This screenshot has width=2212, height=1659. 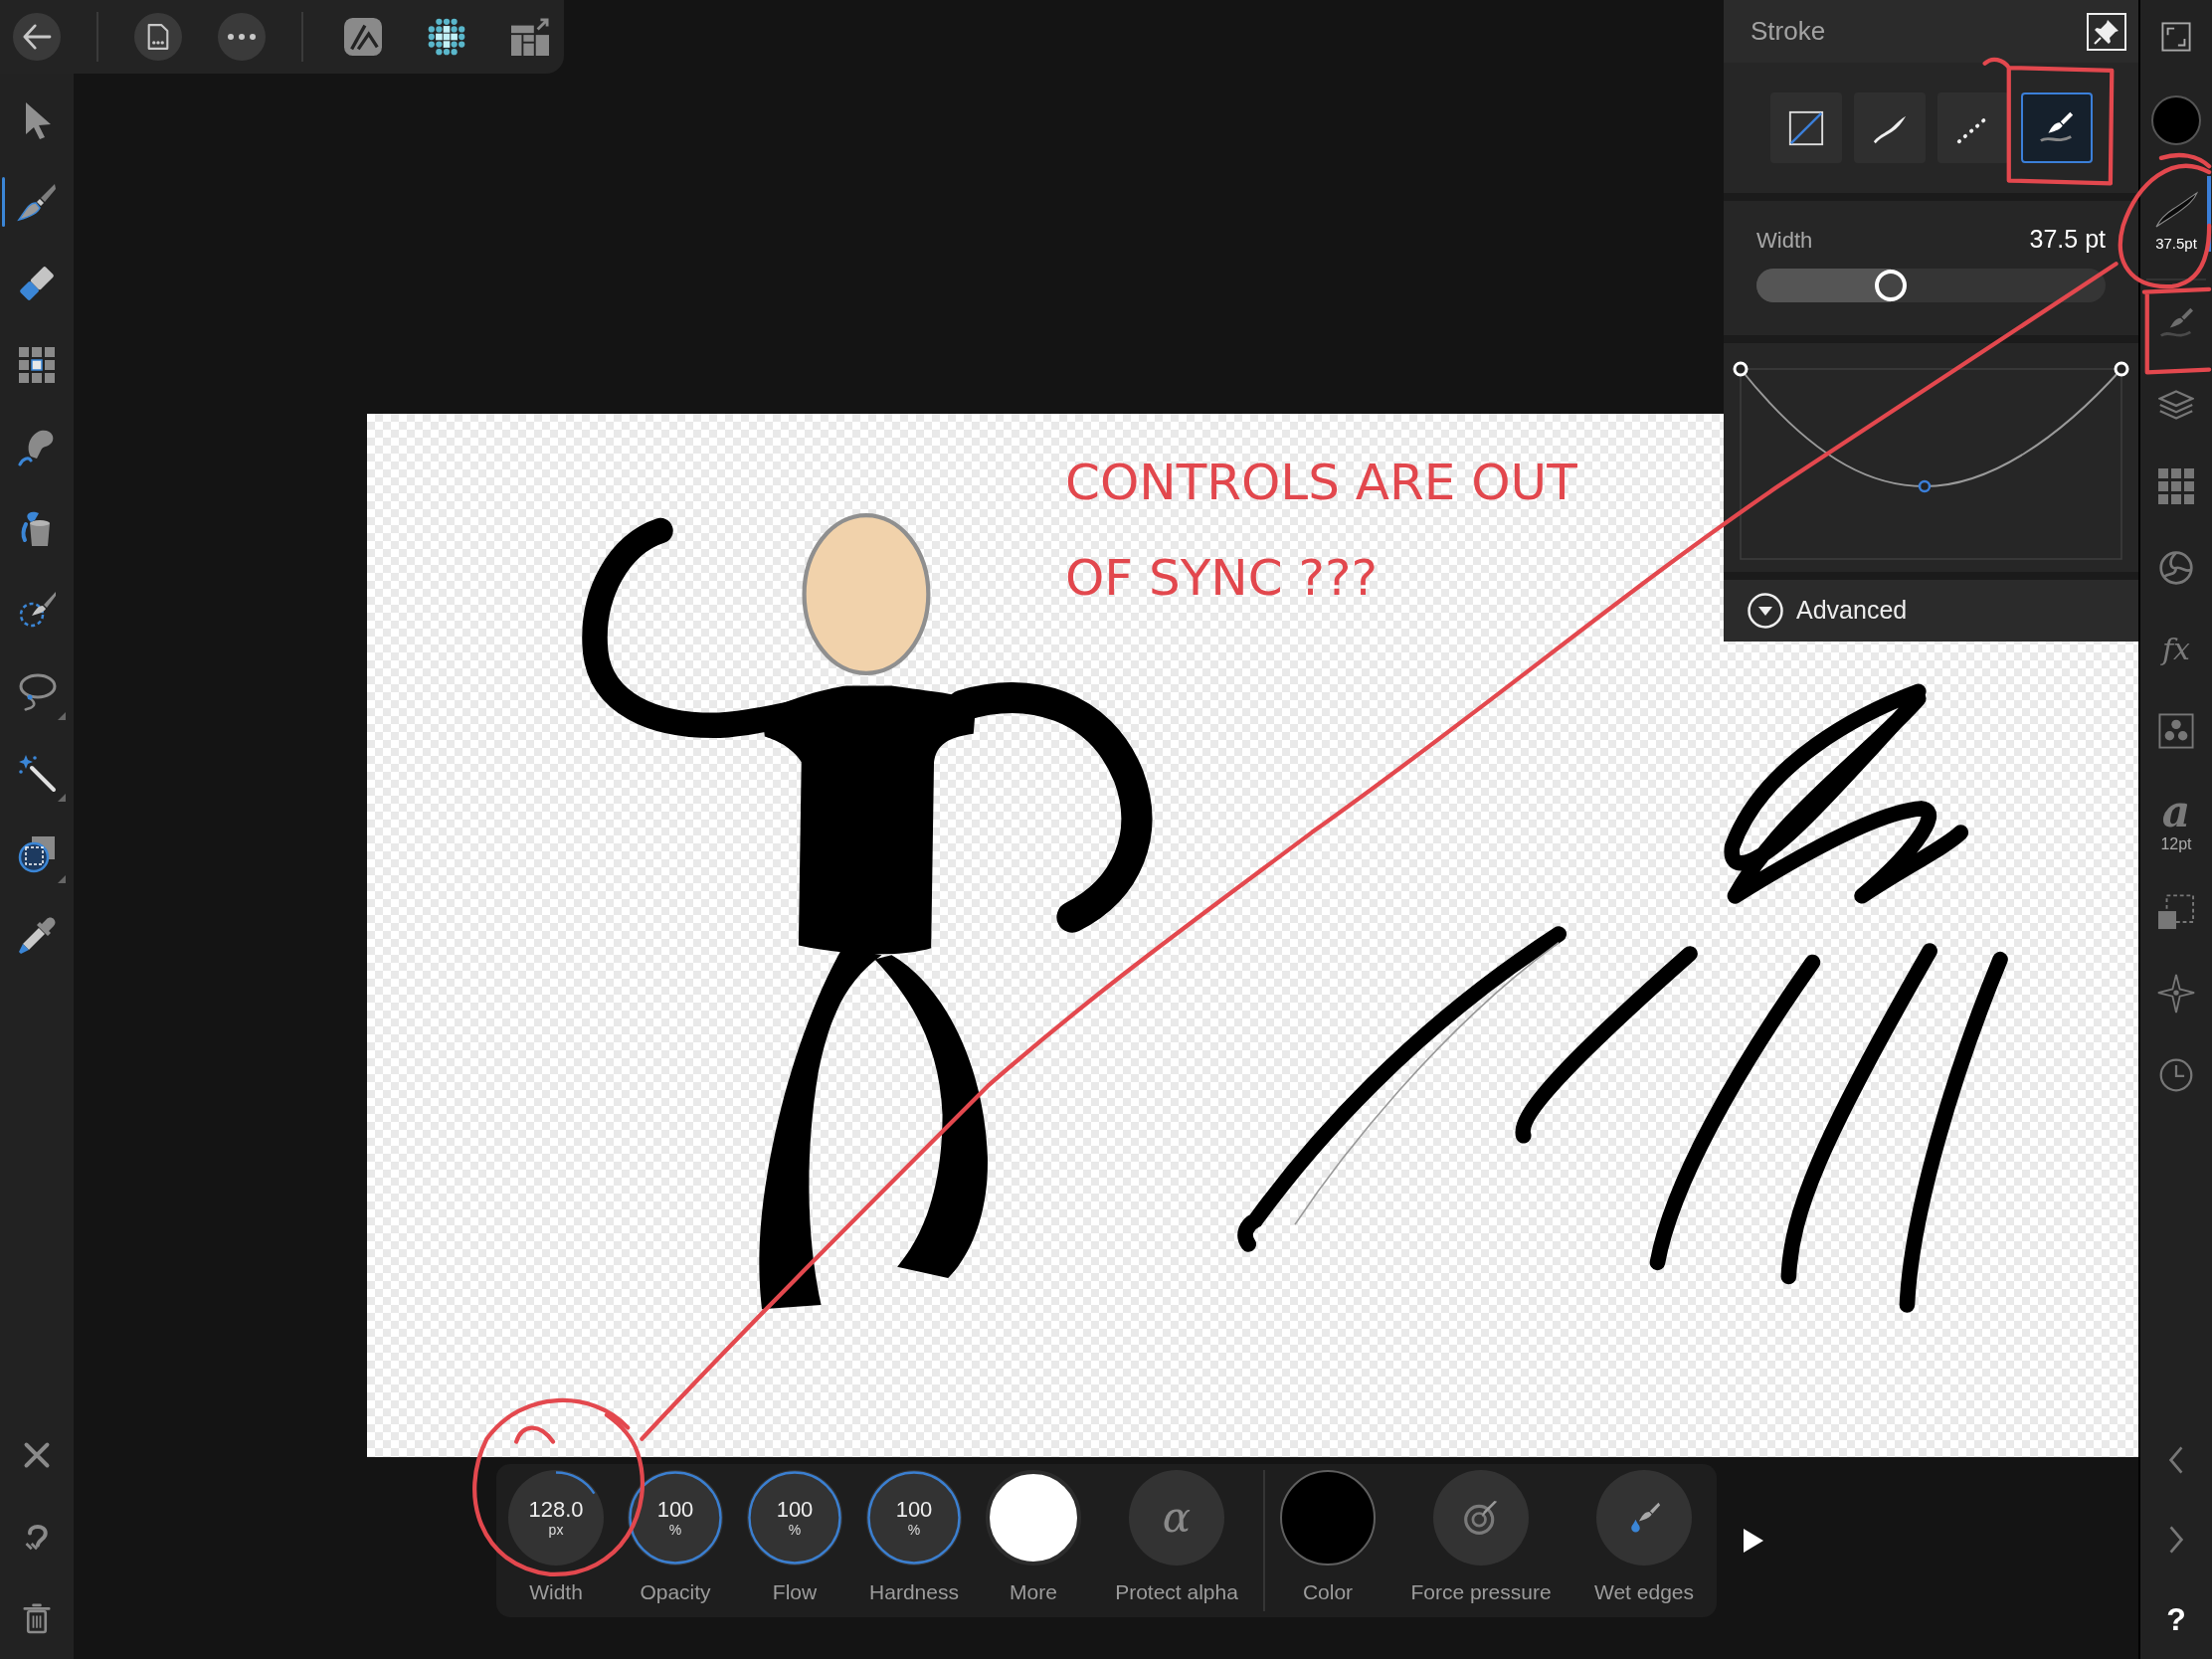 I want to click on calligraphy-stroke-icon, so click(x=2176, y=210).